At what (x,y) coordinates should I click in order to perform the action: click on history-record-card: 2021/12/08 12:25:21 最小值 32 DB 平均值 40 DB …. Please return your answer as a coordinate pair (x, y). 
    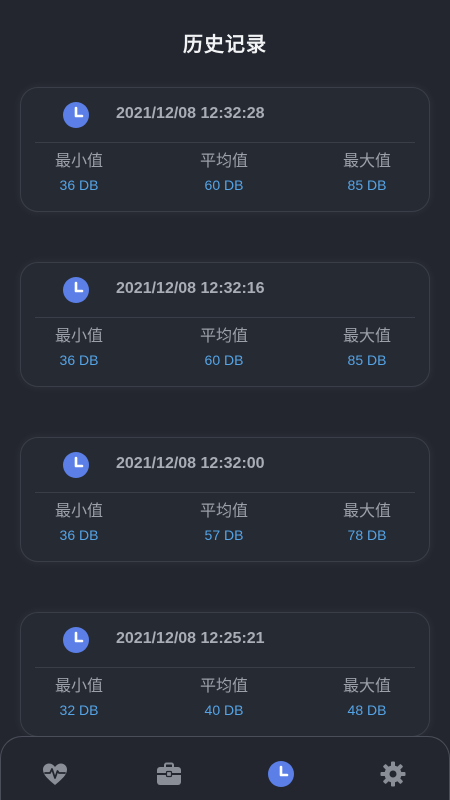
    Looking at the image, I should click on (225, 674).